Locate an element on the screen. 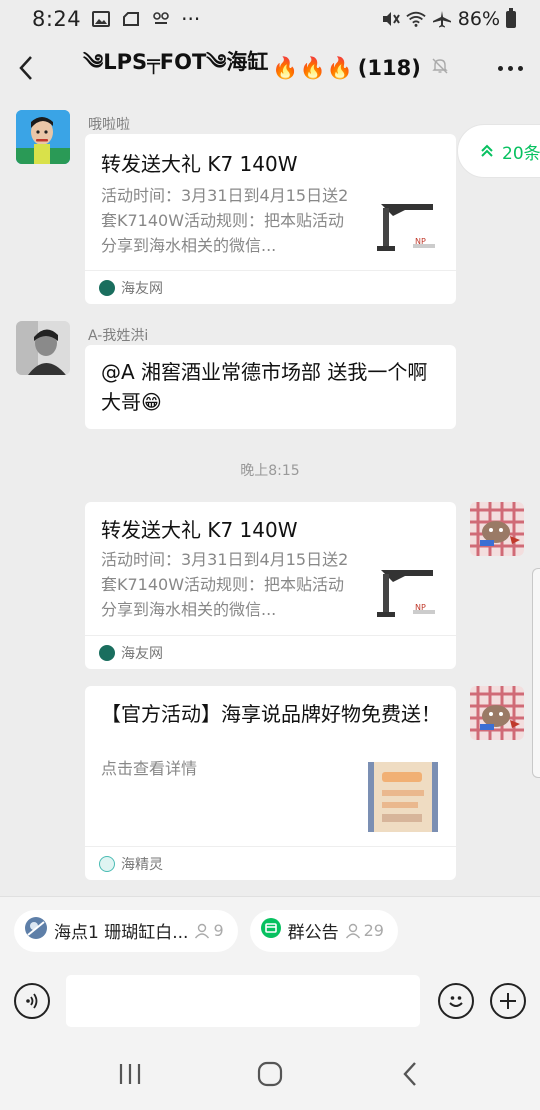  chip-announcement: 群公告 29 is located at coordinates (323, 930).